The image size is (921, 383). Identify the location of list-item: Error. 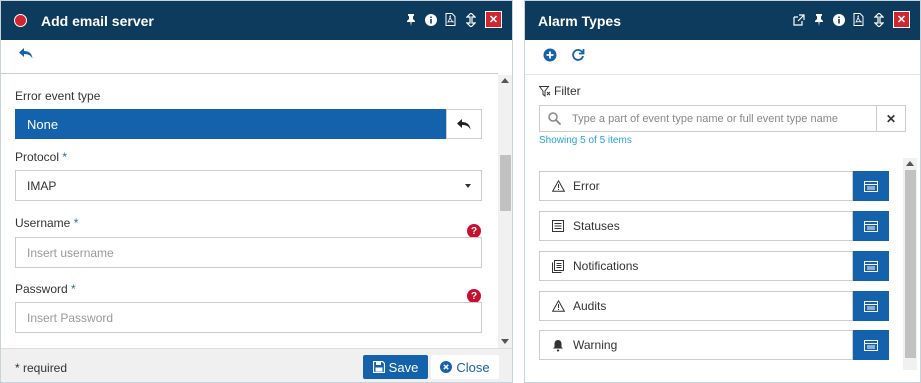
(696, 186).